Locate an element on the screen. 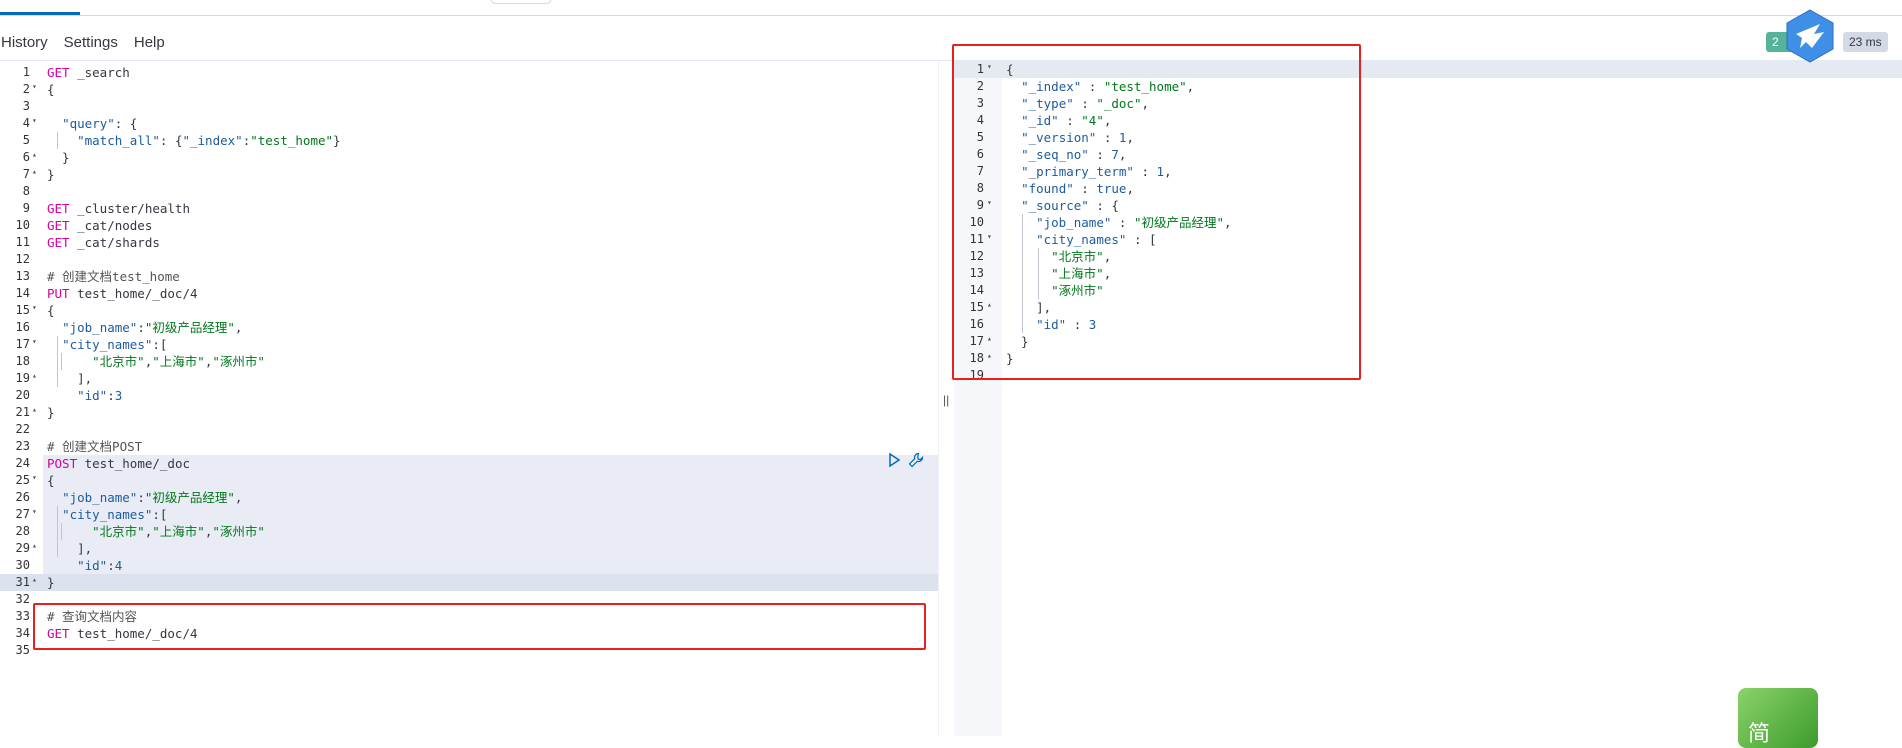 The width and height of the screenshot is (1902, 748). line-number: 19 is located at coordinates (22, 378).